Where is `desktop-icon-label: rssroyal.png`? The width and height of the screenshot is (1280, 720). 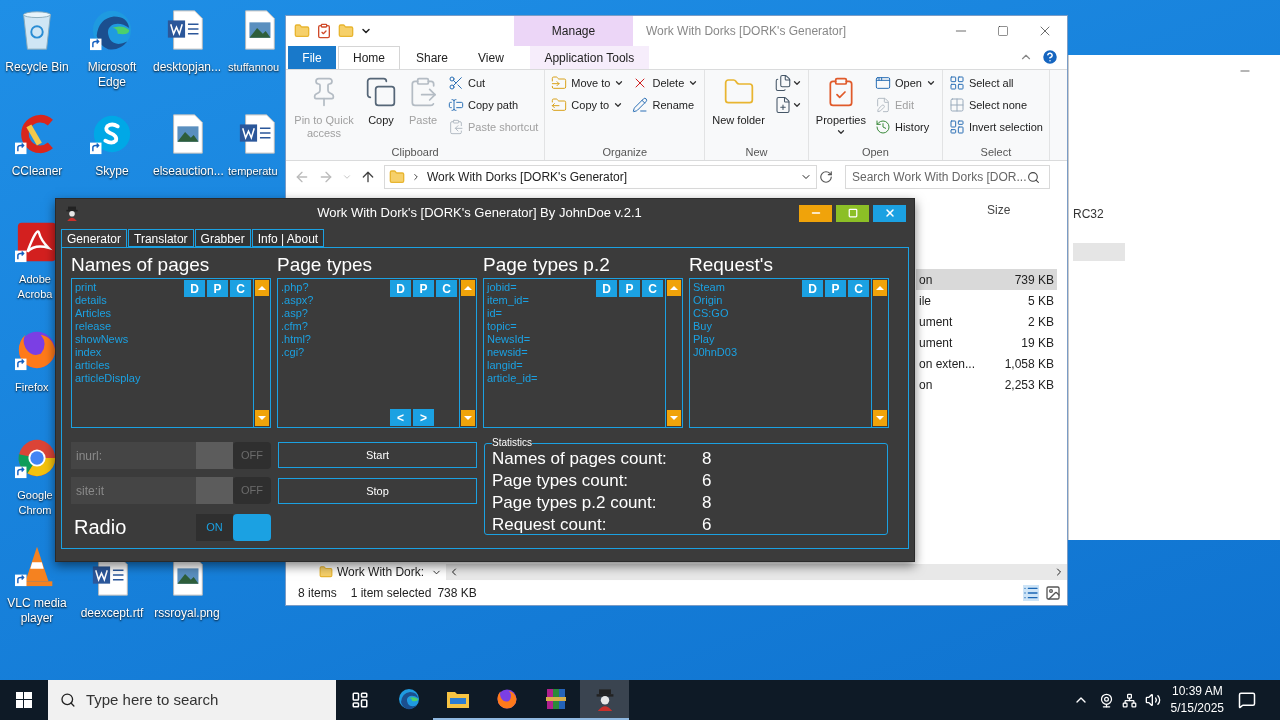
desktop-icon-label: rssroyal.png is located at coordinates (187, 613).